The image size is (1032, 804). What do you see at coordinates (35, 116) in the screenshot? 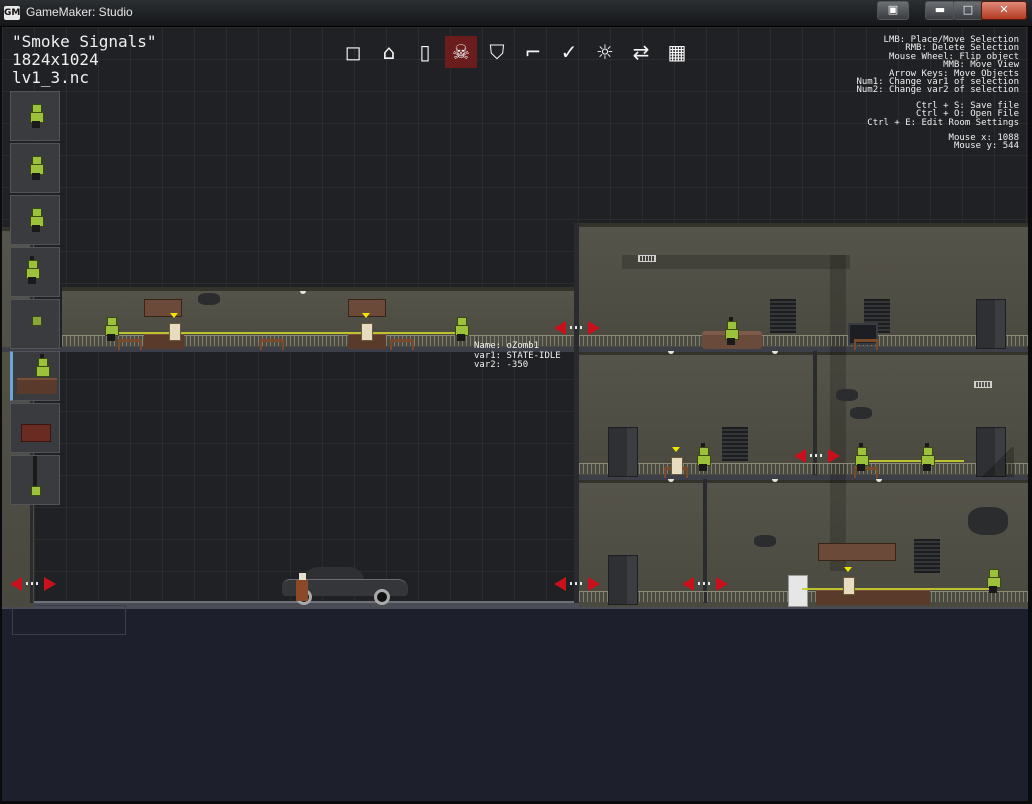
I see `palette-zombie-idle` at bounding box center [35, 116].